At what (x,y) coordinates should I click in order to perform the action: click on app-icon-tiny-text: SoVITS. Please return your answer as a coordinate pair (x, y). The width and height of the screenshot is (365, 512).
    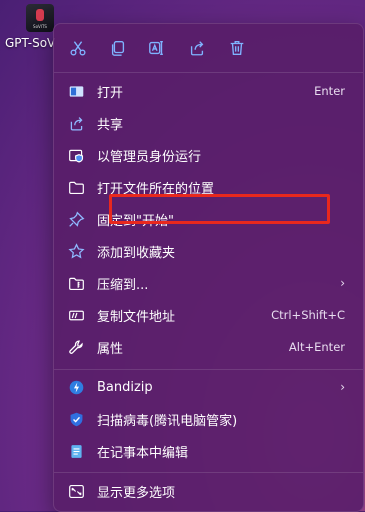
    Looking at the image, I should click on (40, 26).